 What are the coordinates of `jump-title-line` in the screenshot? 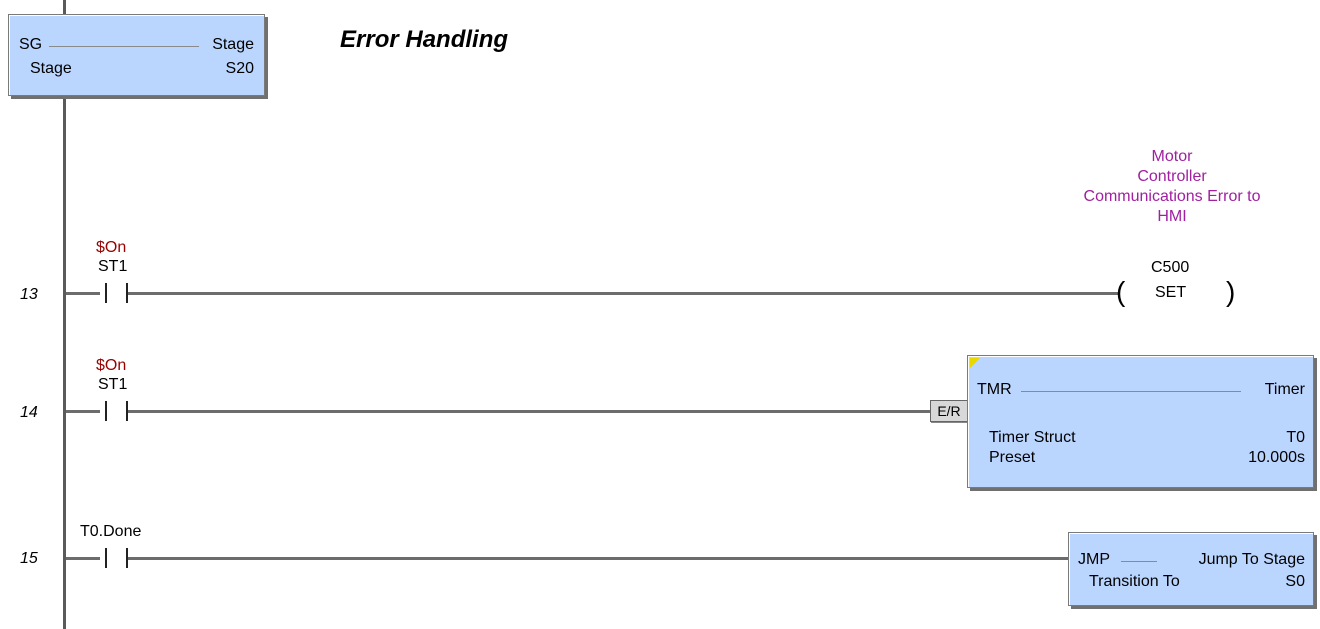 It's located at (1139, 561).